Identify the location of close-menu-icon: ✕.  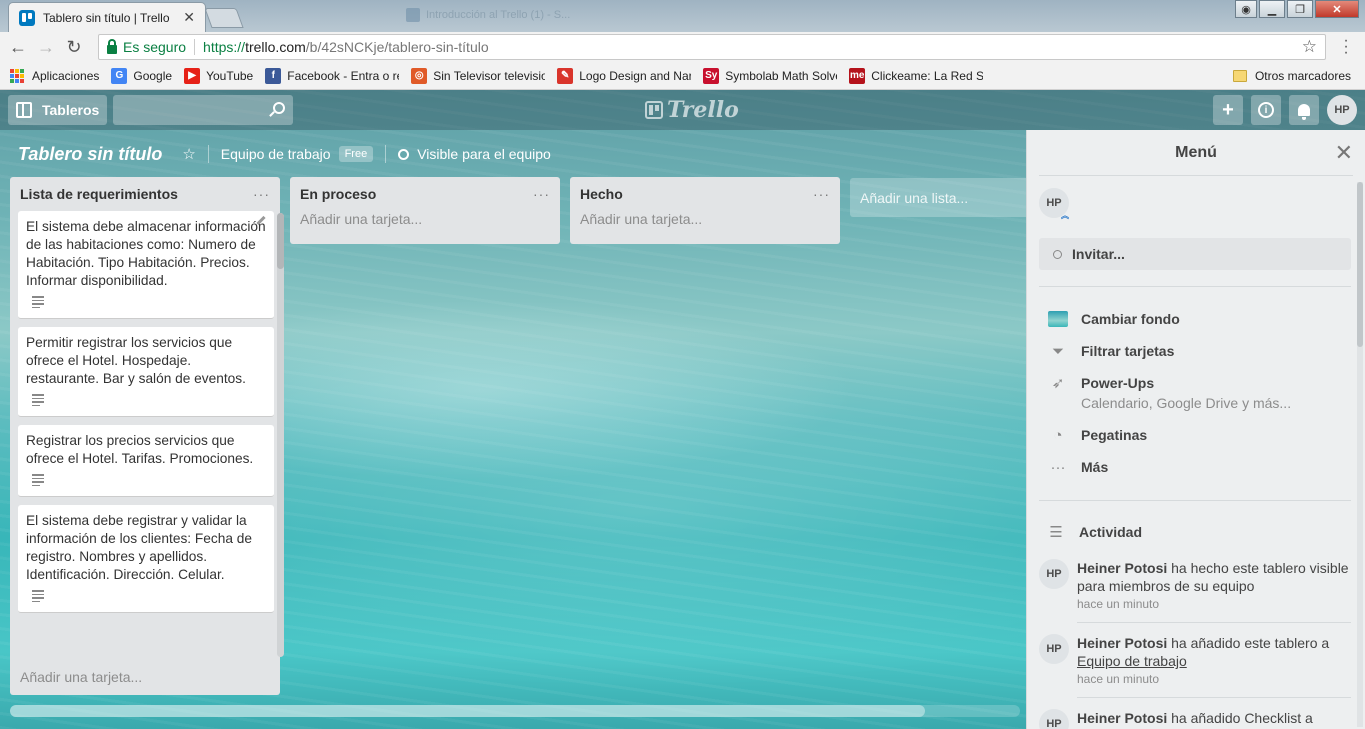
(1344, 153).